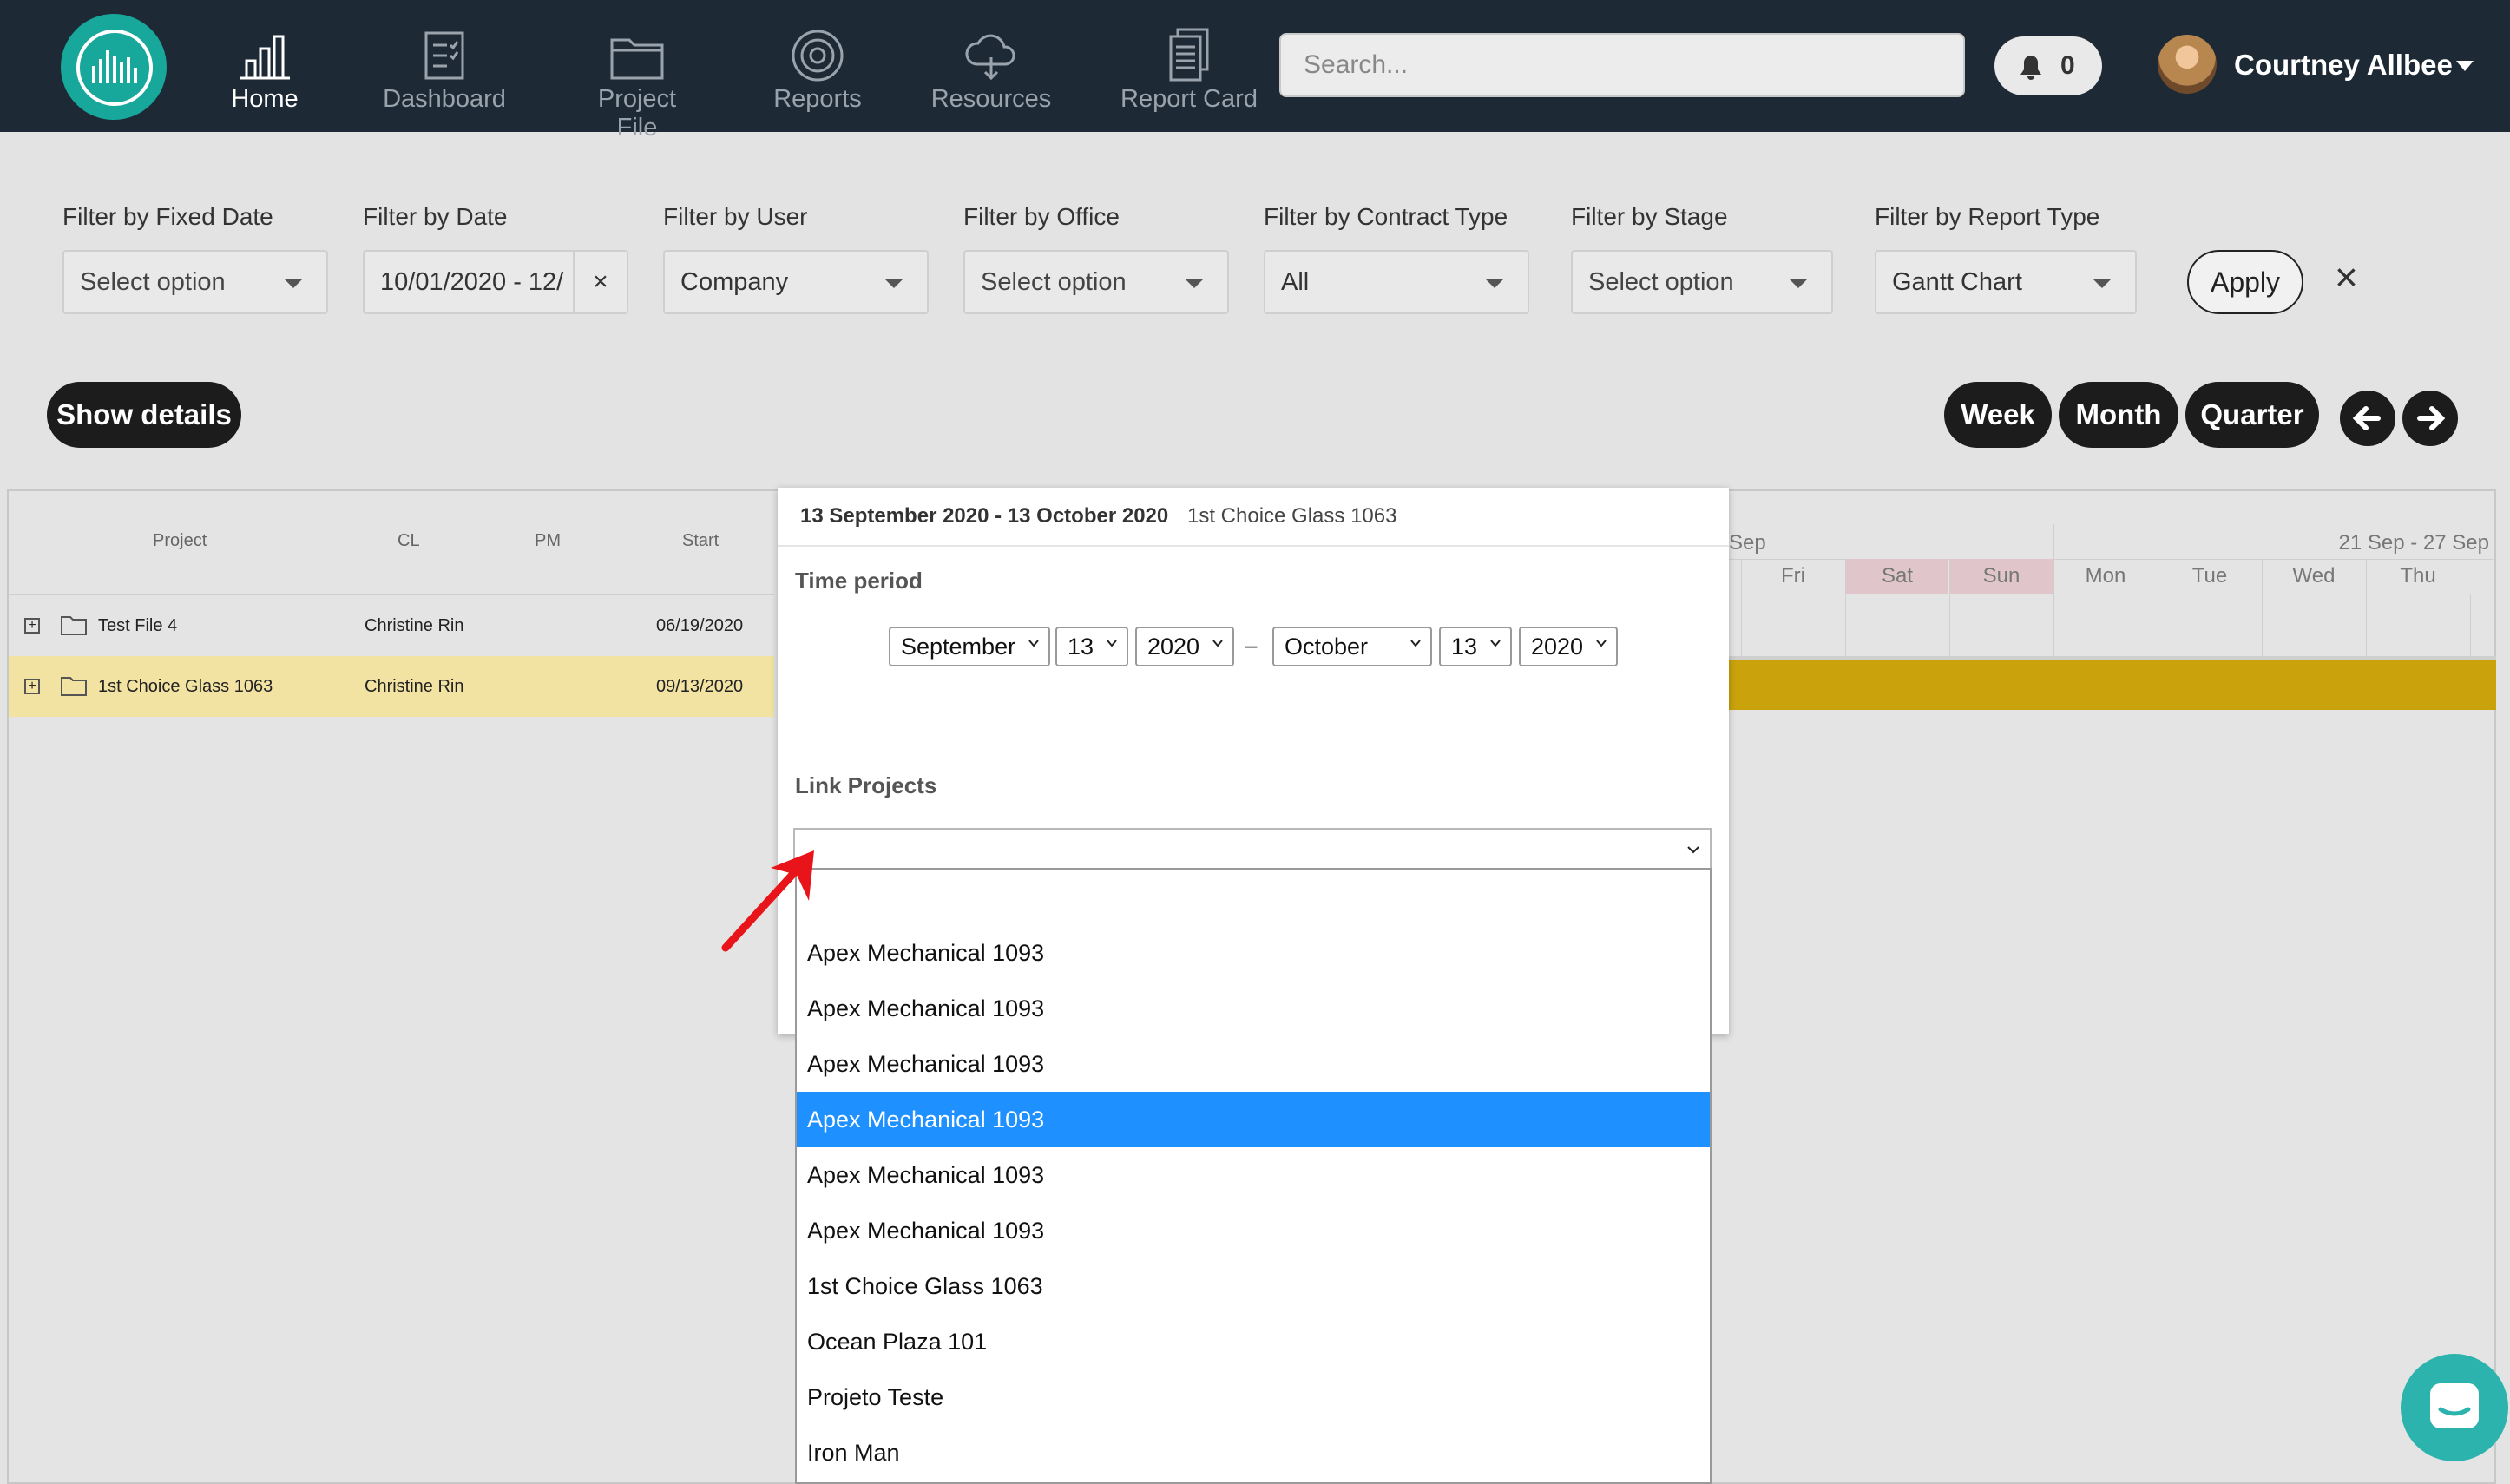 The height and width of the screenshot is (1484, 2510). Describe the element at coordinates (637, 59) in the screenshot. I see `folder-icon` at that location.